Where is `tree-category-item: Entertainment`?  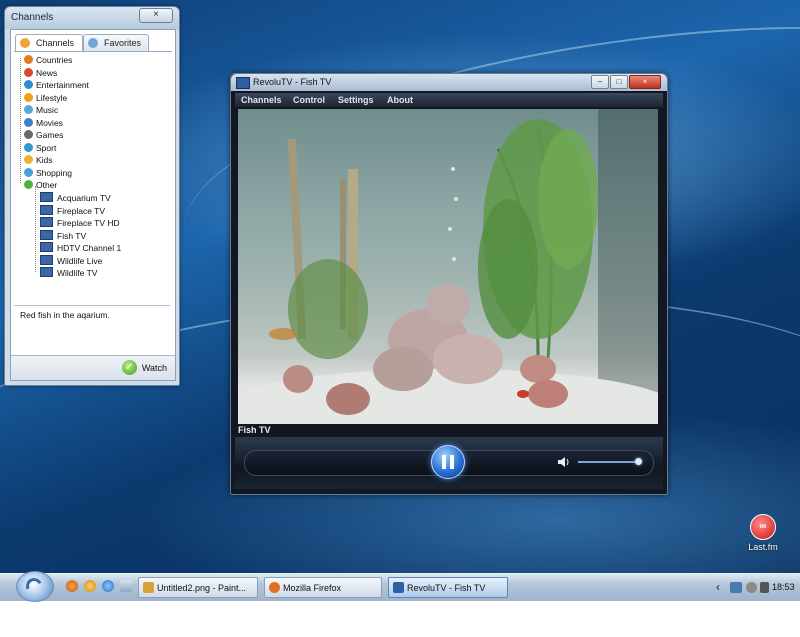 tree-category-item: Entertainment is located at coordinates (56, 85).